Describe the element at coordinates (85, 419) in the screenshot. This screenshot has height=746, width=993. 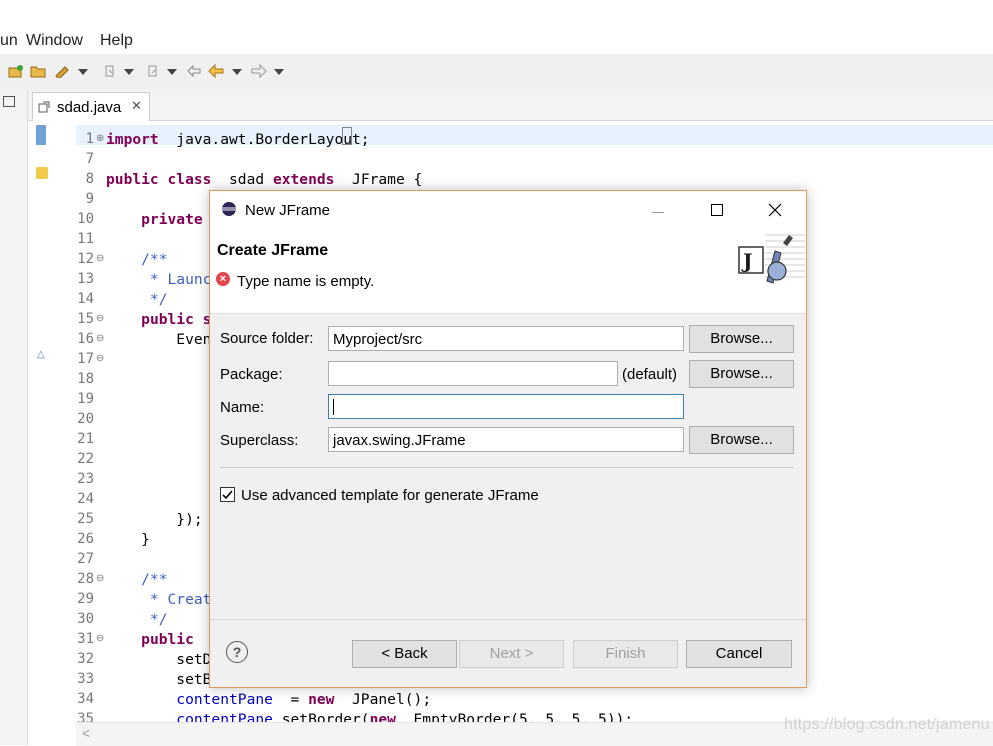
I see `line-number: 20` at that location.